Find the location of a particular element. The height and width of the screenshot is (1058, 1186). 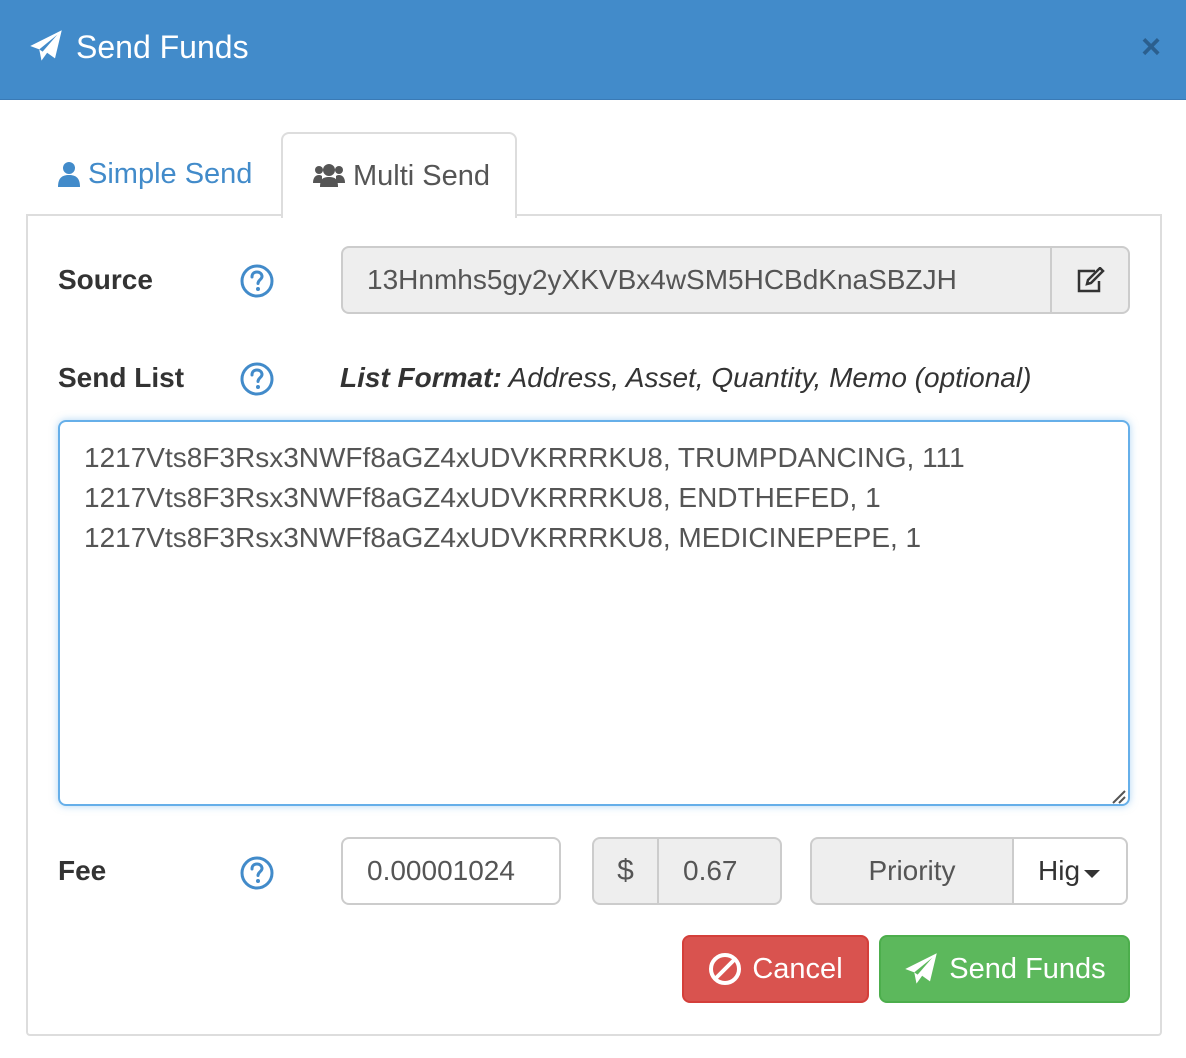

send-funds-button-label: Send Funds is located at coordinates (1027, 968).